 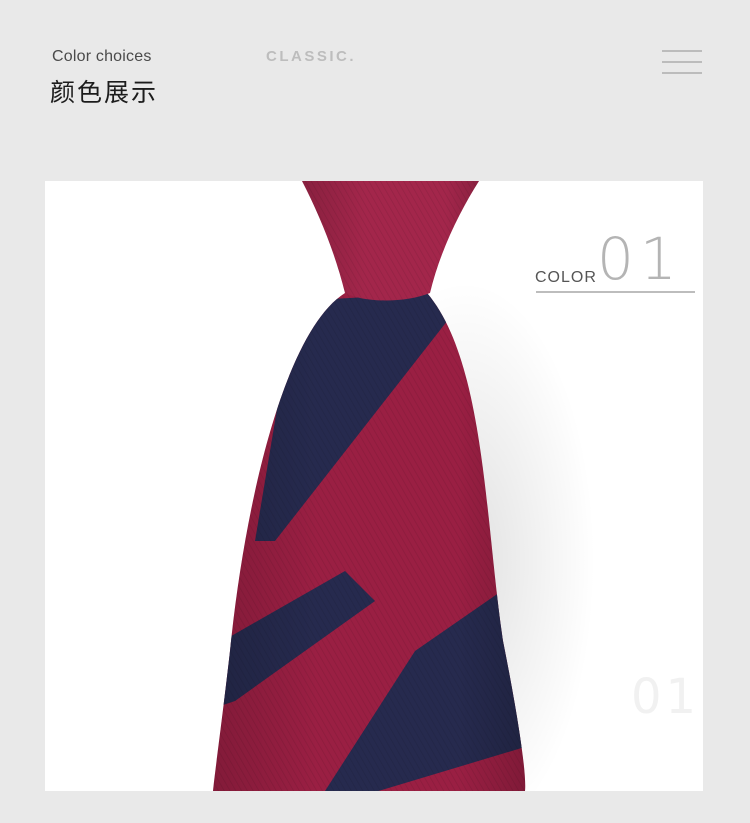 What do you see at coordinates (666, 697) in the screenshot?
I see `watermark-number: 01` at bounding box center [666, 697].